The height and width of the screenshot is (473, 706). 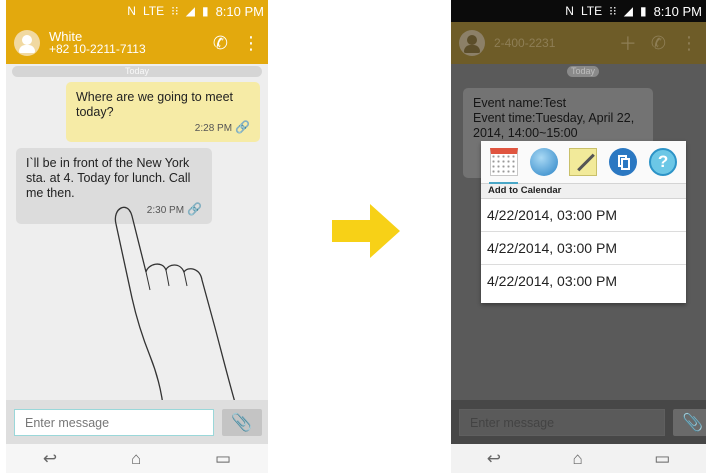 What do you see at coordinates (623, 162) in the screenshot?
I see `copy-icon` at bounding box center [623, 162].